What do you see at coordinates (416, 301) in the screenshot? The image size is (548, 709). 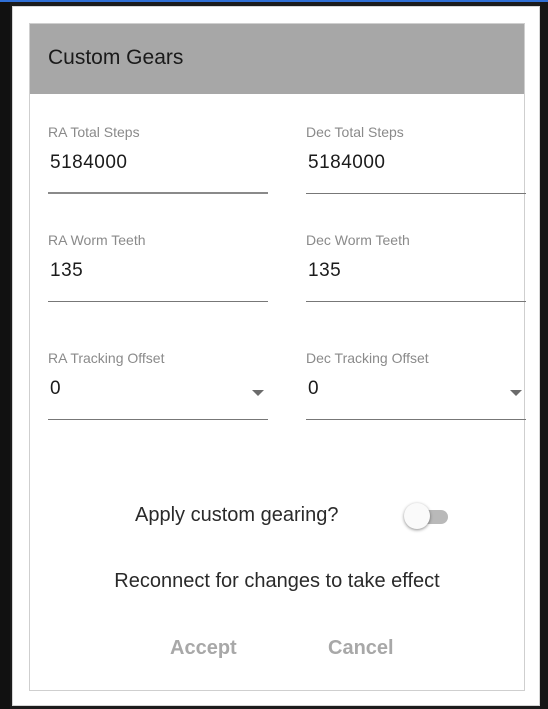 I see `dec-worm-teeth-underline` at bounding box center [416, 301].